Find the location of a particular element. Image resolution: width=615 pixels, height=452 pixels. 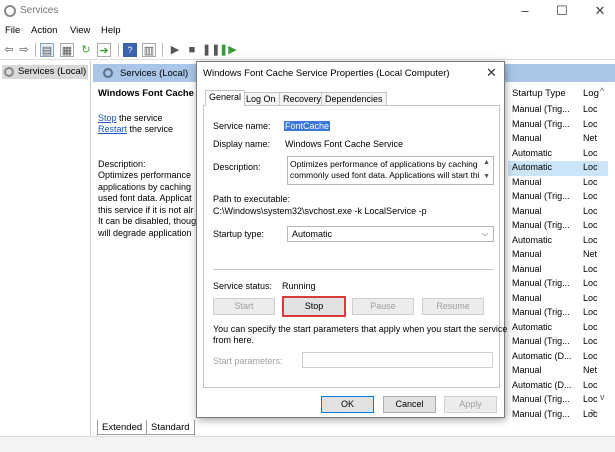

display-name-value: Windows Font Cache Service is located at coordinates (344, 144).